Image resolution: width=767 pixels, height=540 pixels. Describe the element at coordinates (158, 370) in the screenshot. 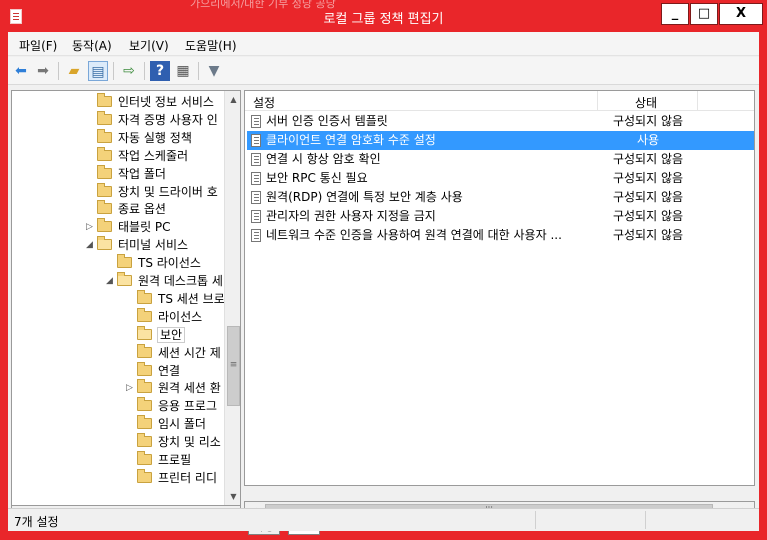

I see `tree-item: 연결` at that location.